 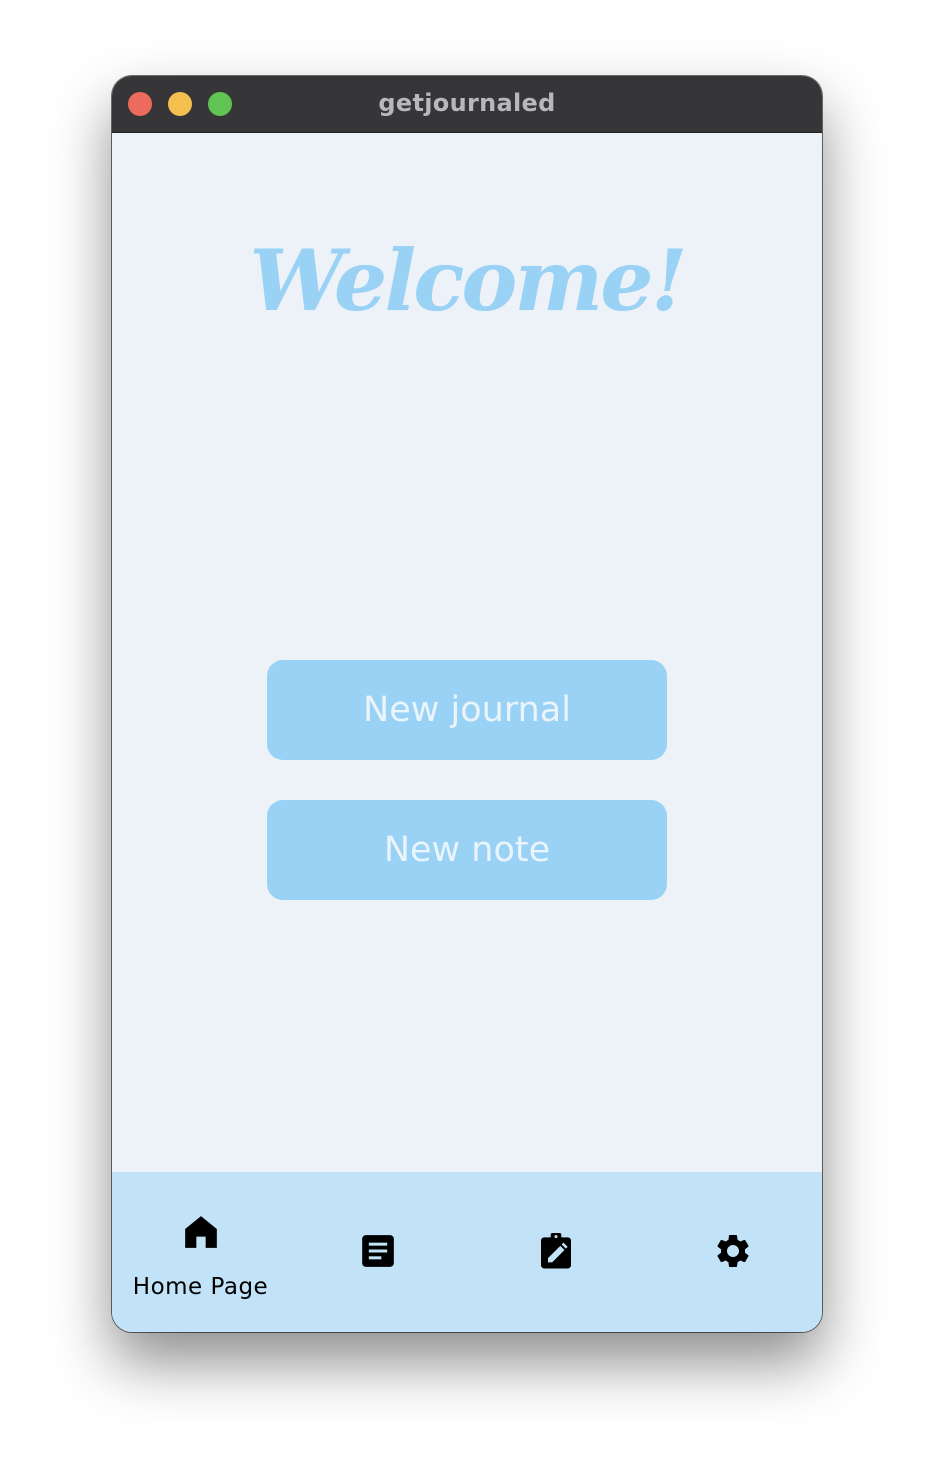 I want to click on notes-icon, so click(x=377, y=1251).